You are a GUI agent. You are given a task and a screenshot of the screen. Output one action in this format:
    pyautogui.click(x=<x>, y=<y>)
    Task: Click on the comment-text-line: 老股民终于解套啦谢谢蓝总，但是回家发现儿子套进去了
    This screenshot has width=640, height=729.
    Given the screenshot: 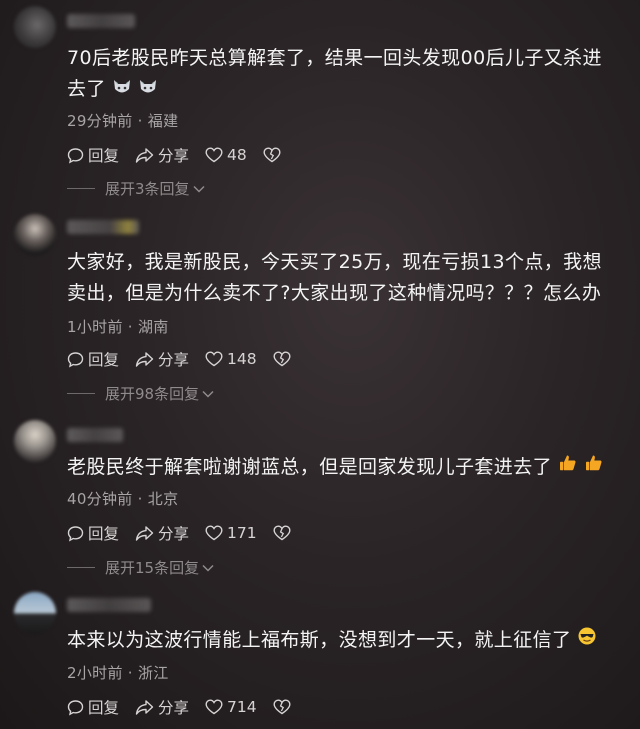 What is the action you would take?
    pyautogui.click(x=349, y=467)
    